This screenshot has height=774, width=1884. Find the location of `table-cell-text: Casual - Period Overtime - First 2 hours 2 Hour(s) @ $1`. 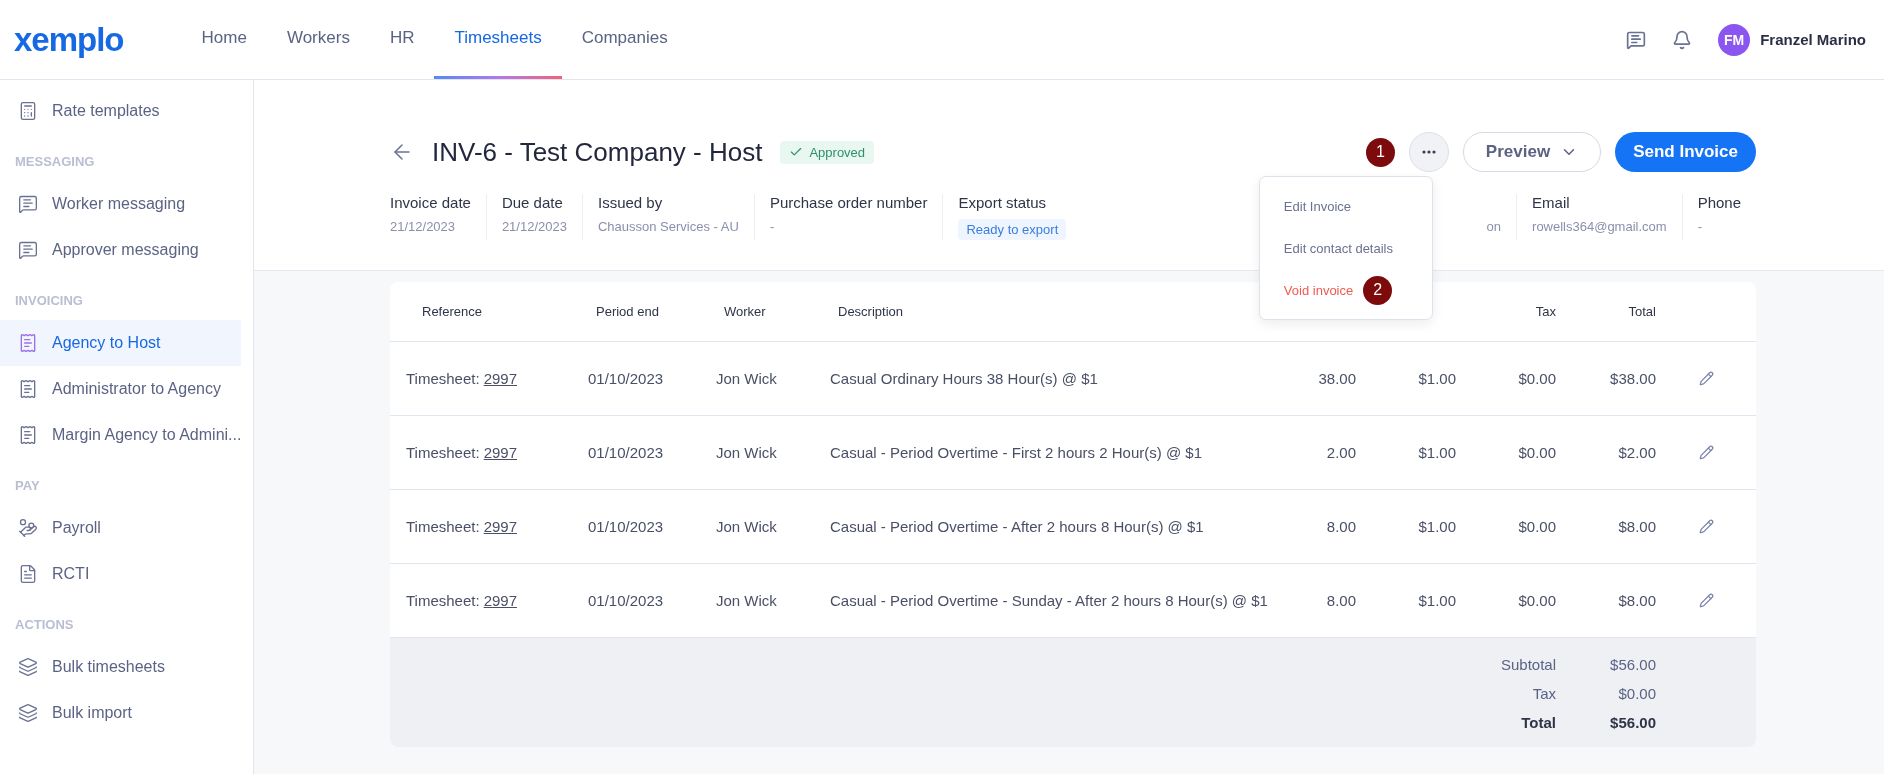

table-cell-text: Casual - Period Overtime - First 2 hours 2 Hour(s) @ $1 is located at coordinates (1016, 452).